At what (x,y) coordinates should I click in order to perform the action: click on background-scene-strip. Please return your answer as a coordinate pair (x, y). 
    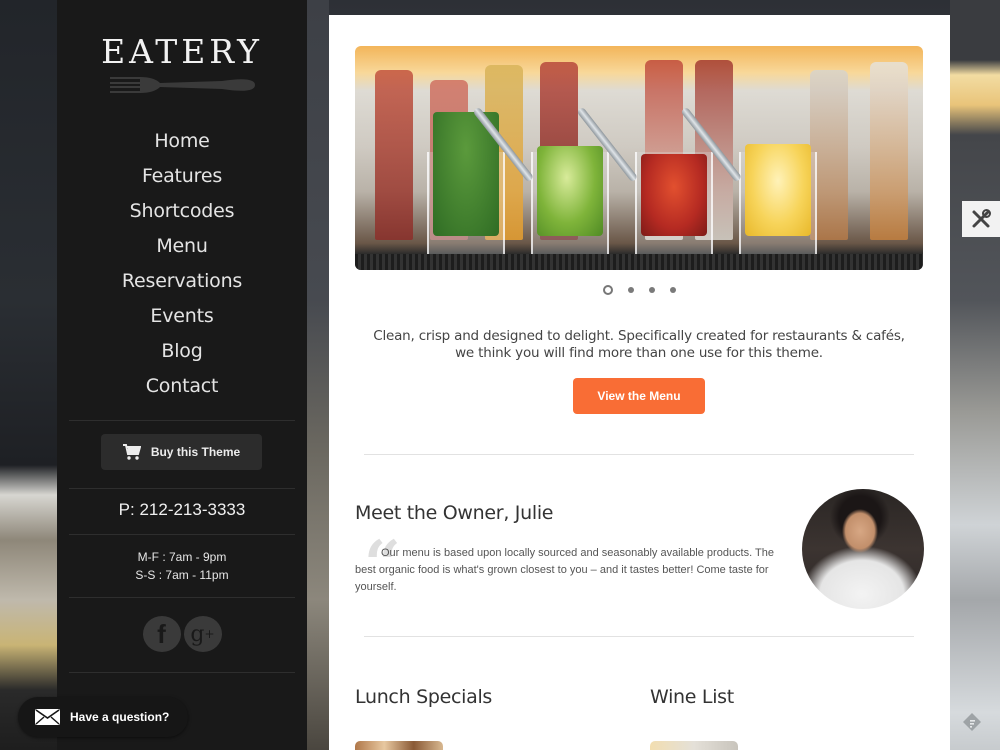
    Looking at the image, I should click on (318, 375).